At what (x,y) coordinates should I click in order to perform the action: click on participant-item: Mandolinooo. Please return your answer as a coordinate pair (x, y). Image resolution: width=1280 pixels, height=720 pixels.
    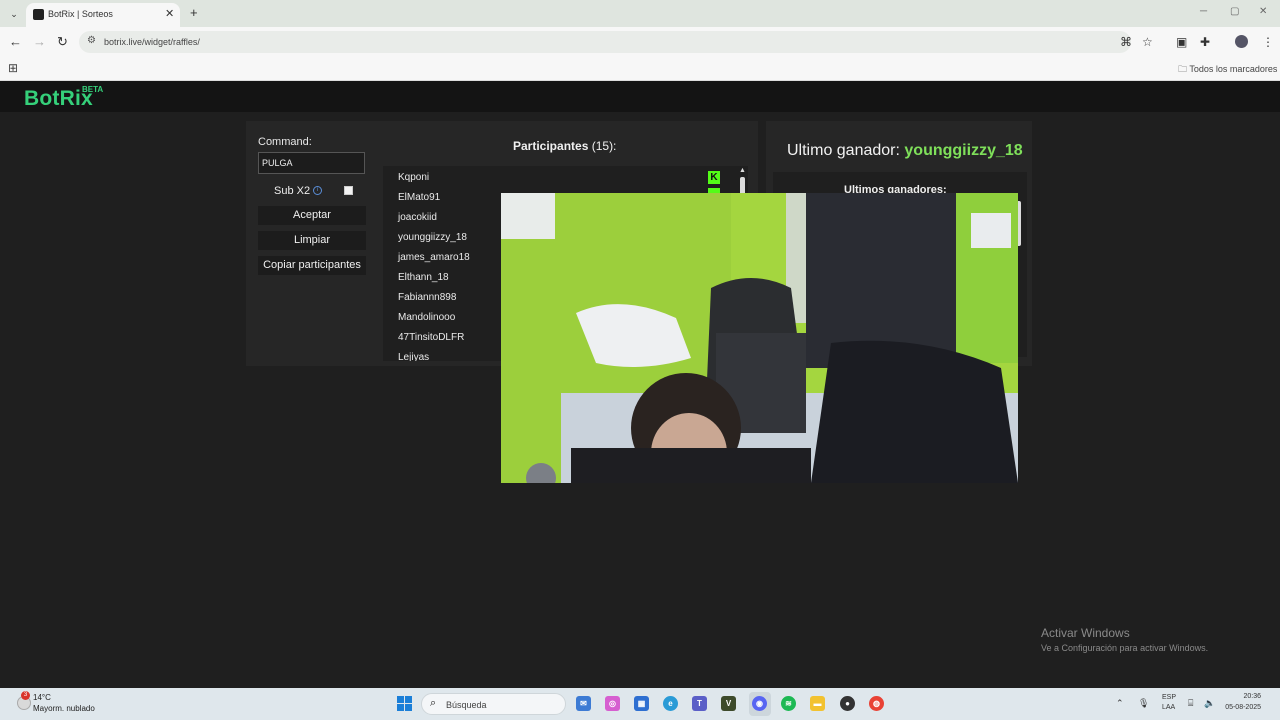
    Looking at the image, I should click on (427, 317).